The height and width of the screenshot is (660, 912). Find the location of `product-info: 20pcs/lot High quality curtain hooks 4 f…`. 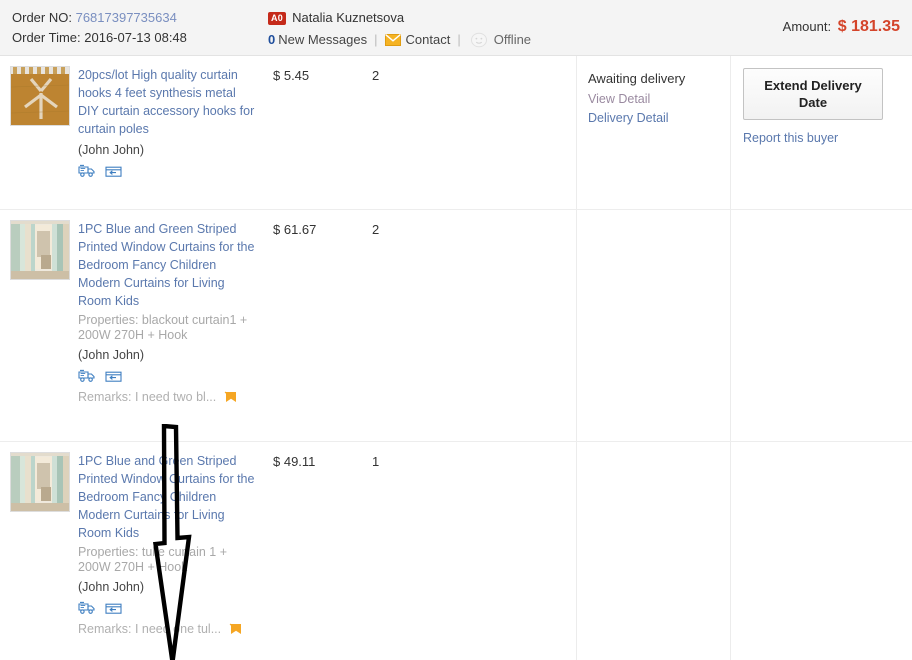

product-info: 20pcs/lot High quality curtain hooks 4 f… is located at coordinates (168, 132).